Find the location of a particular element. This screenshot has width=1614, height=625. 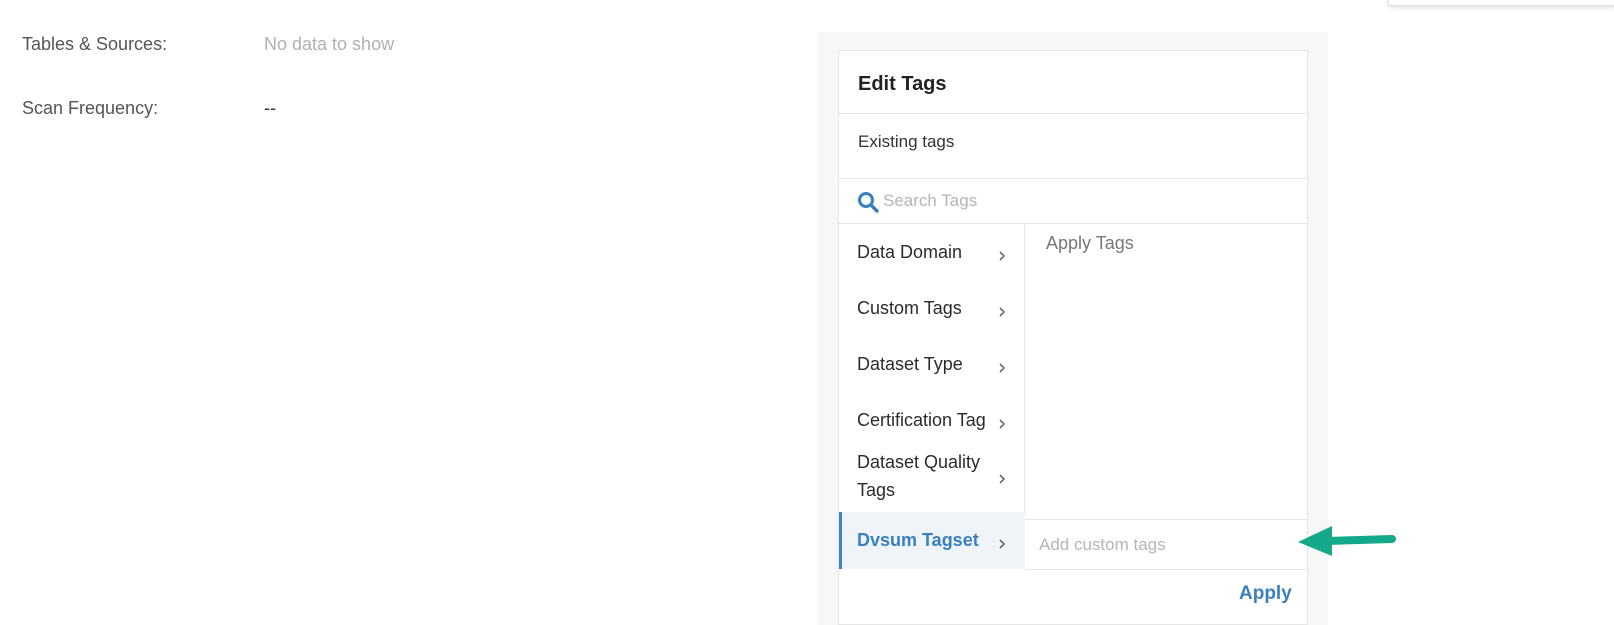

category-item-certification-tag: Certification Tag is located at coordinates (932, 420).